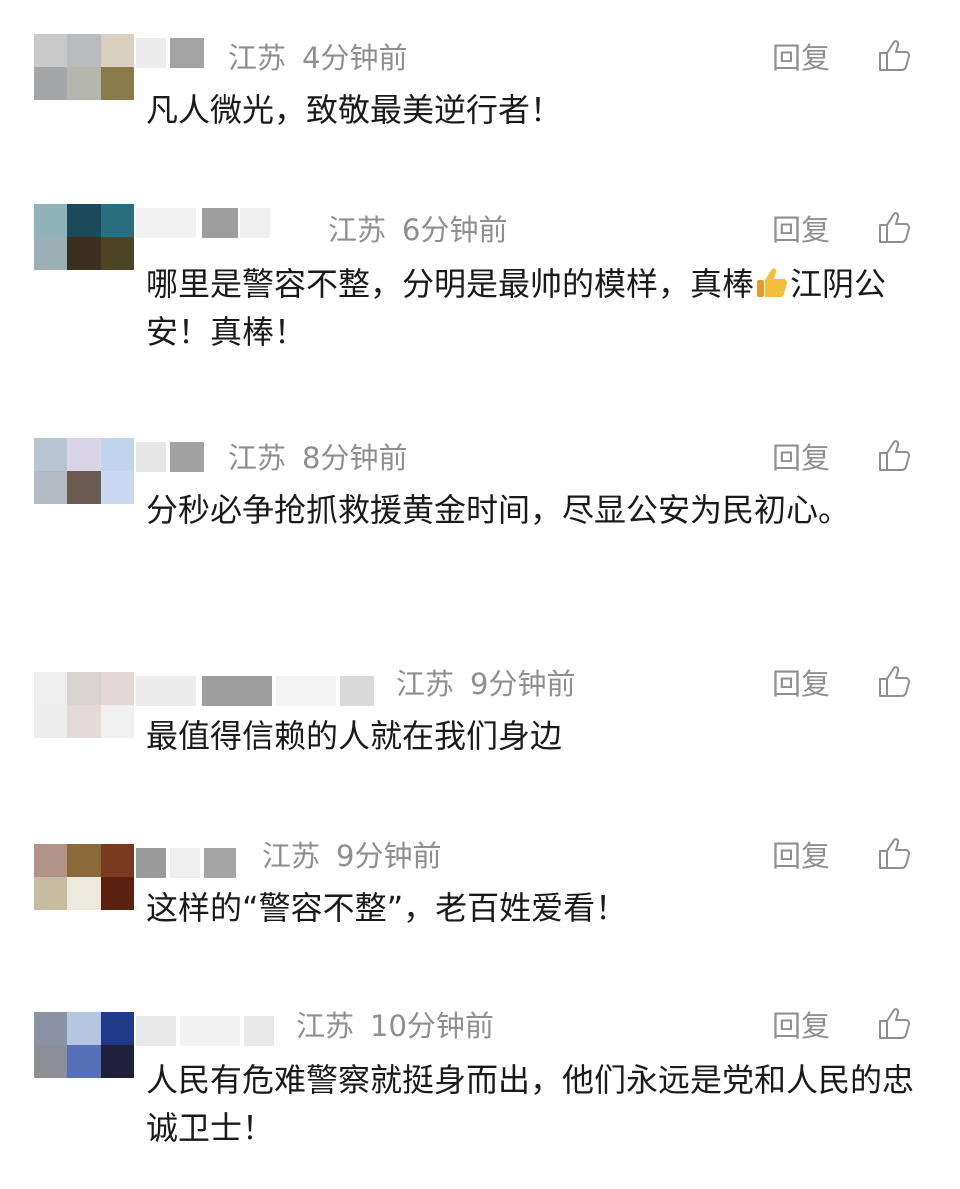 Image resolution: width=960 pixels, height=1189 pixels. I want to click on comment-text: 哪里是警容不整，分明是最帅的模样，真棒 江阴公安！真棒！, so click(536, 308).